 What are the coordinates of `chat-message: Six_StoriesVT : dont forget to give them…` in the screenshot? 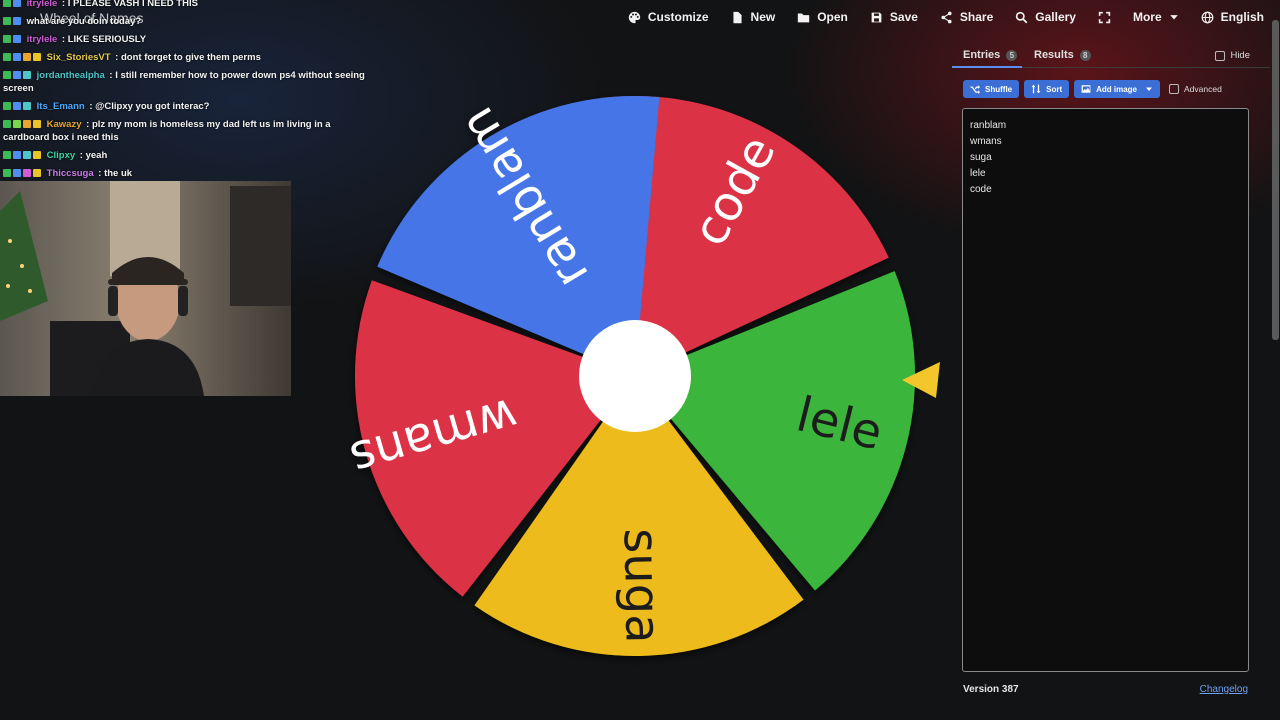 It's located at (186, 58).